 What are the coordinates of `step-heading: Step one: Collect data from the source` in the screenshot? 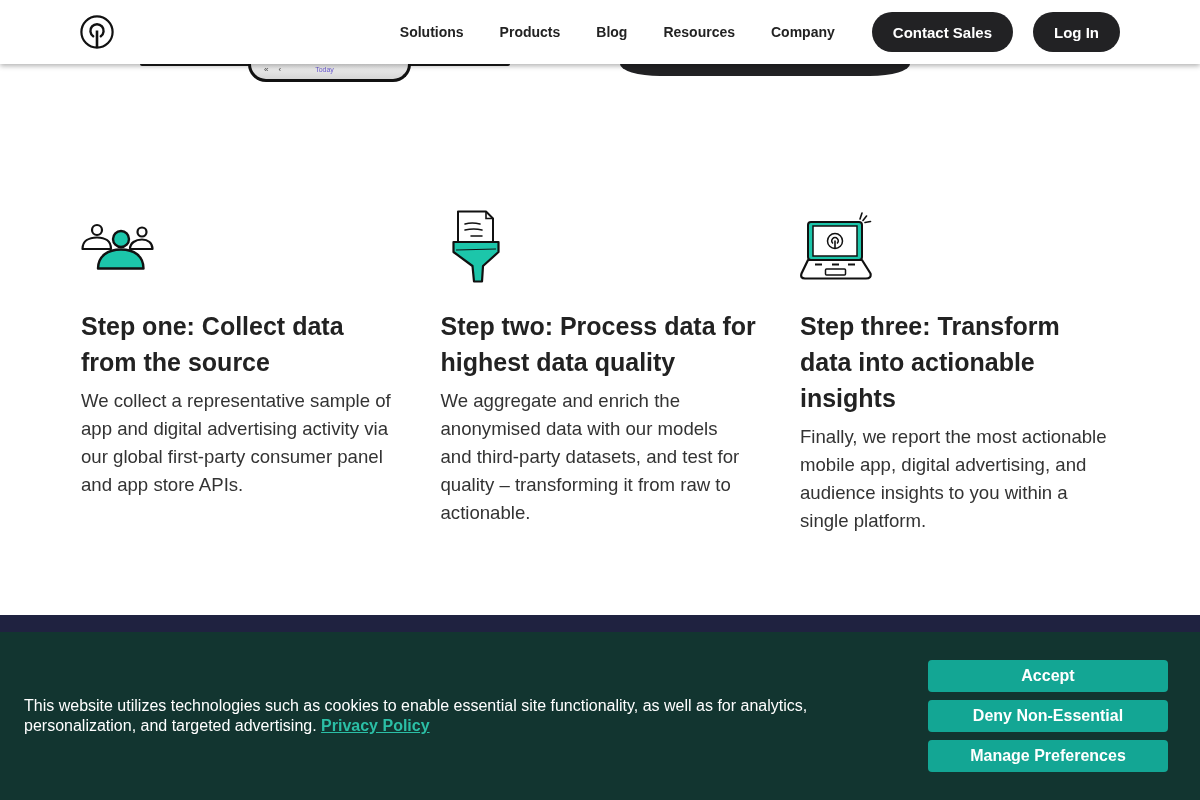 It's located at (213, 344).